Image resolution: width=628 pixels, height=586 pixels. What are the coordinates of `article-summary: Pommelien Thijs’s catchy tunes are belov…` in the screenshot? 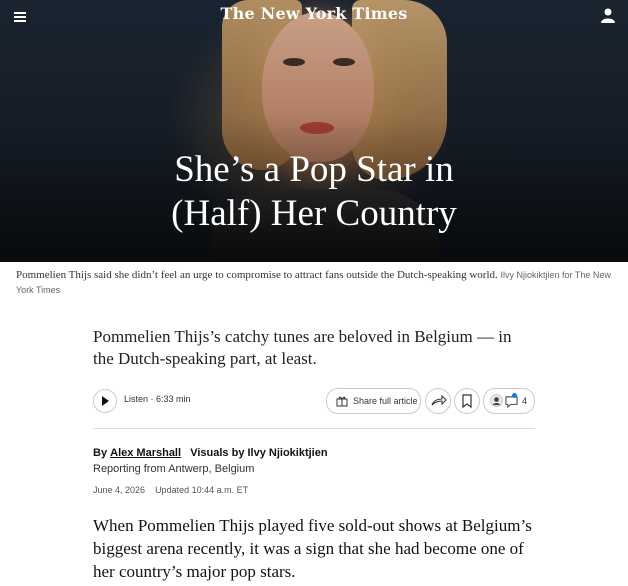 It's located at (302, 347).